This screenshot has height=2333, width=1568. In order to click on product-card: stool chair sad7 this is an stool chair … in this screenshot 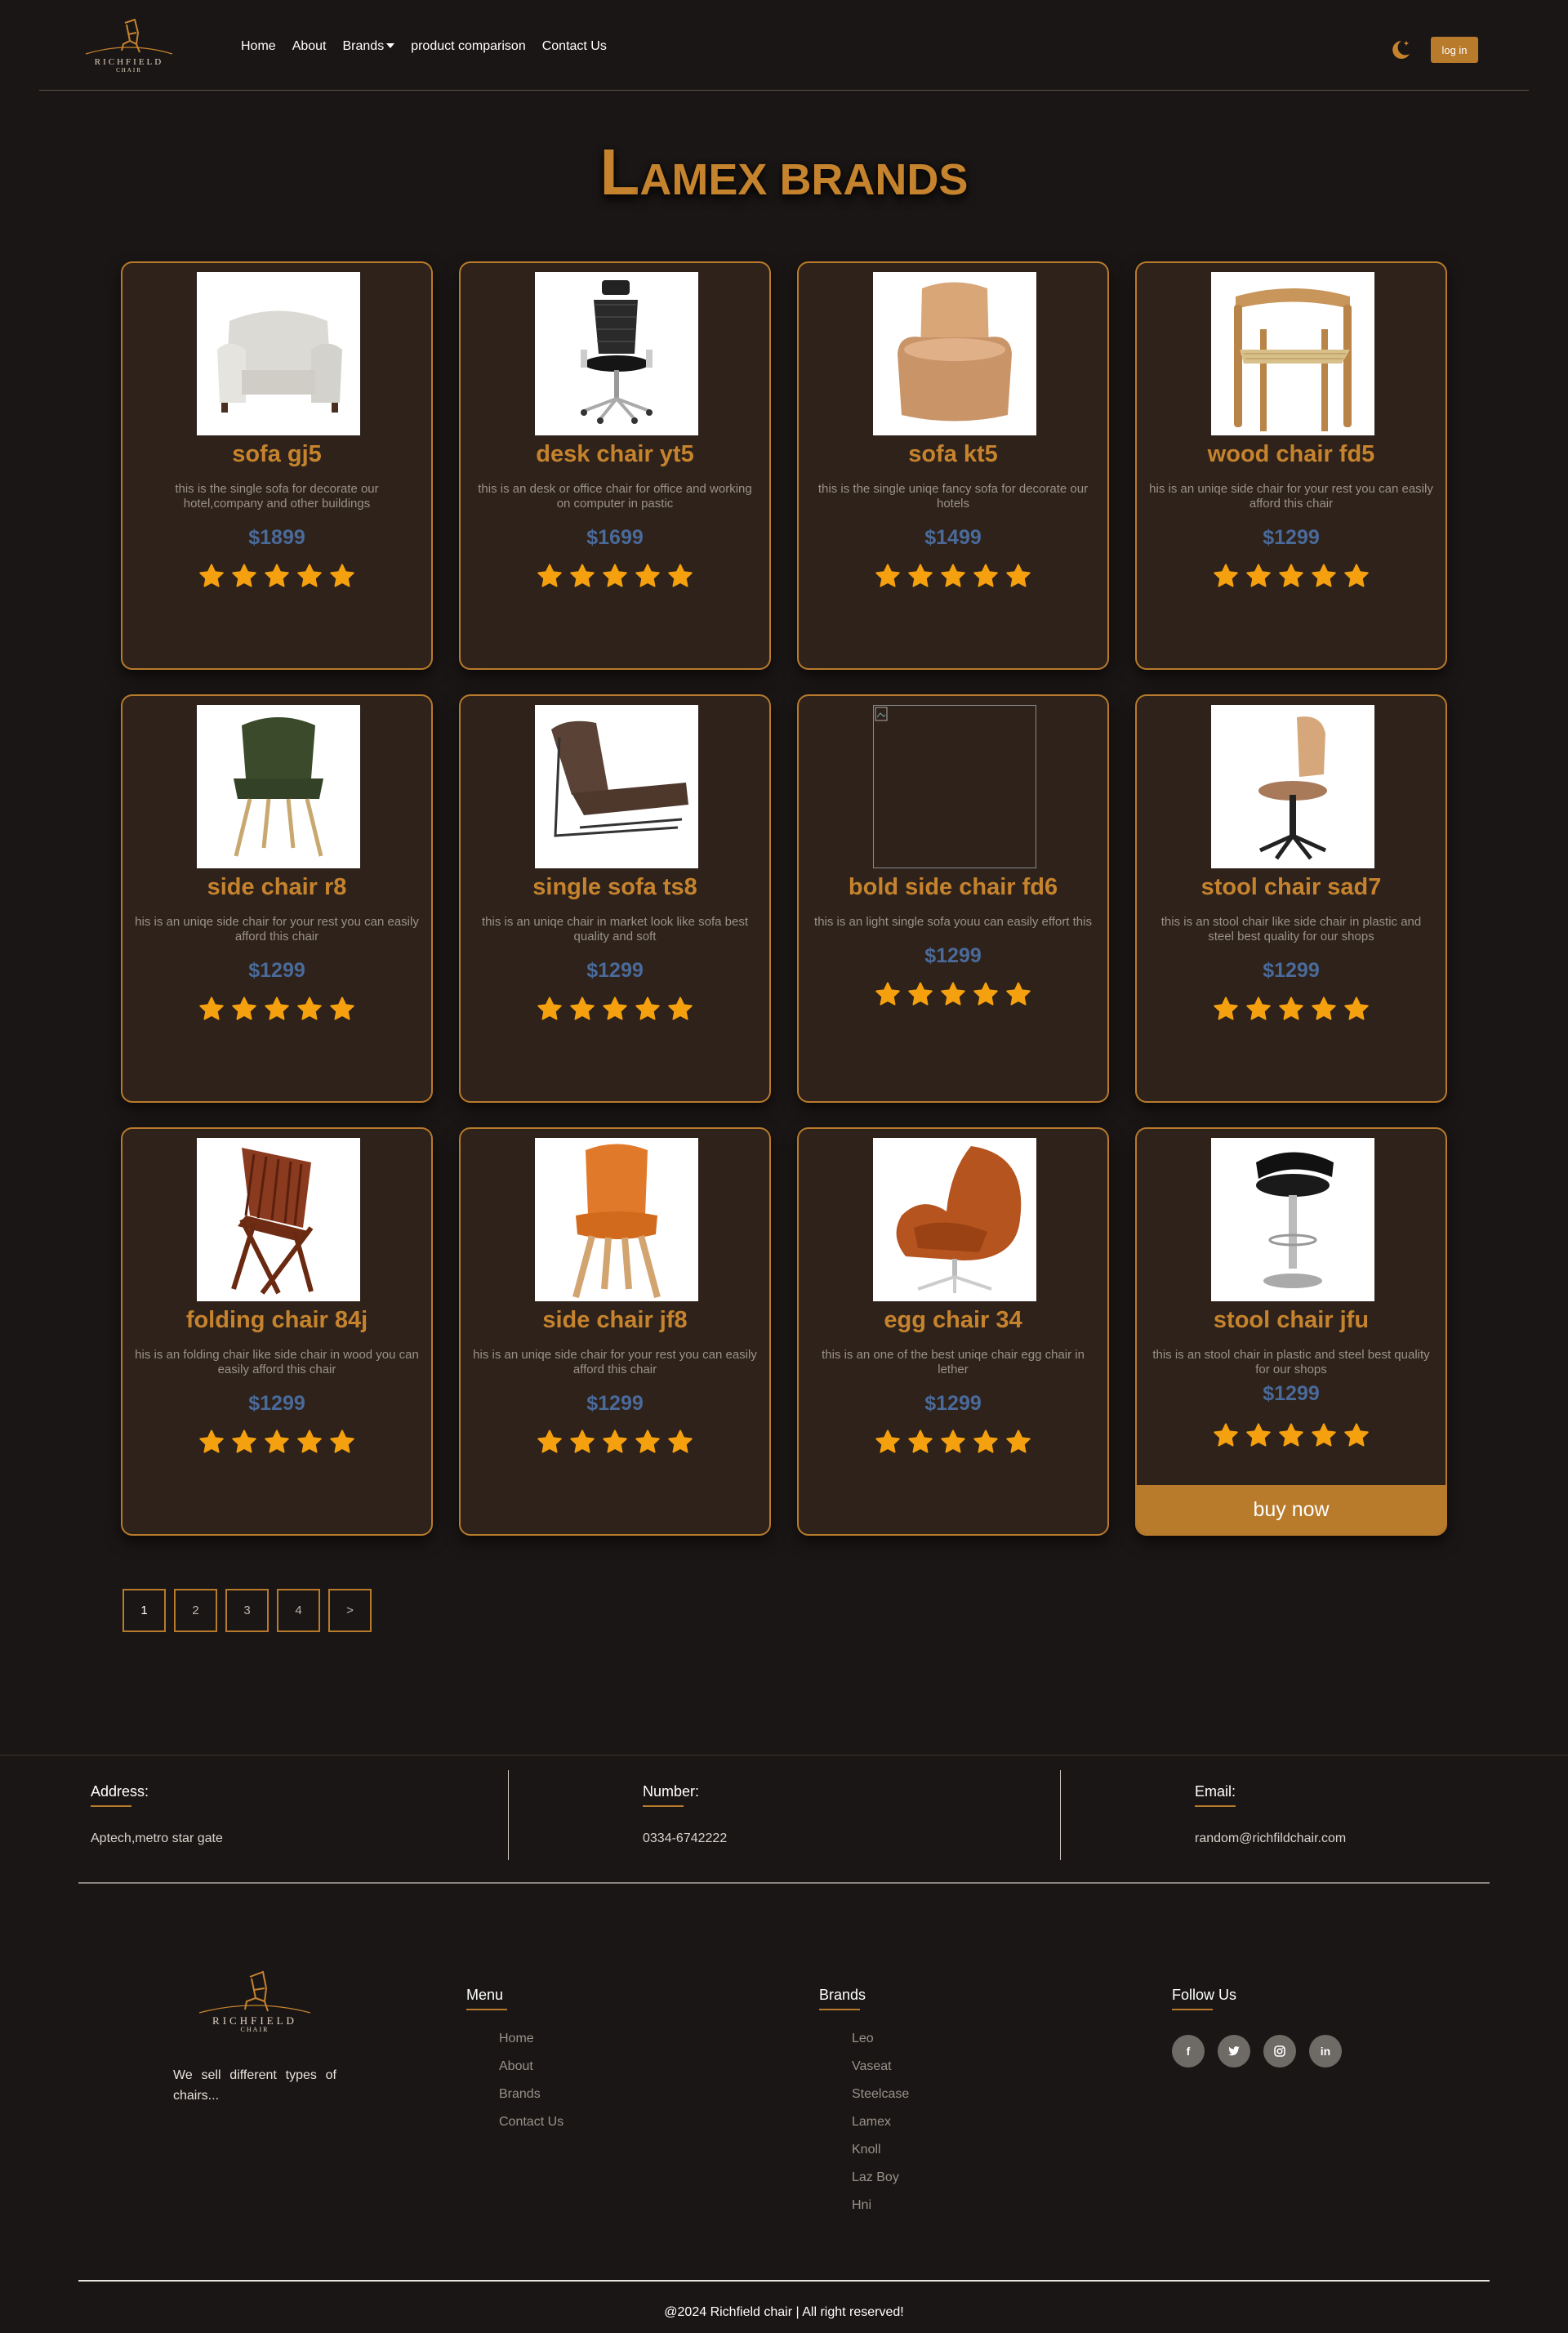, I will do `click(1291, 899)`.